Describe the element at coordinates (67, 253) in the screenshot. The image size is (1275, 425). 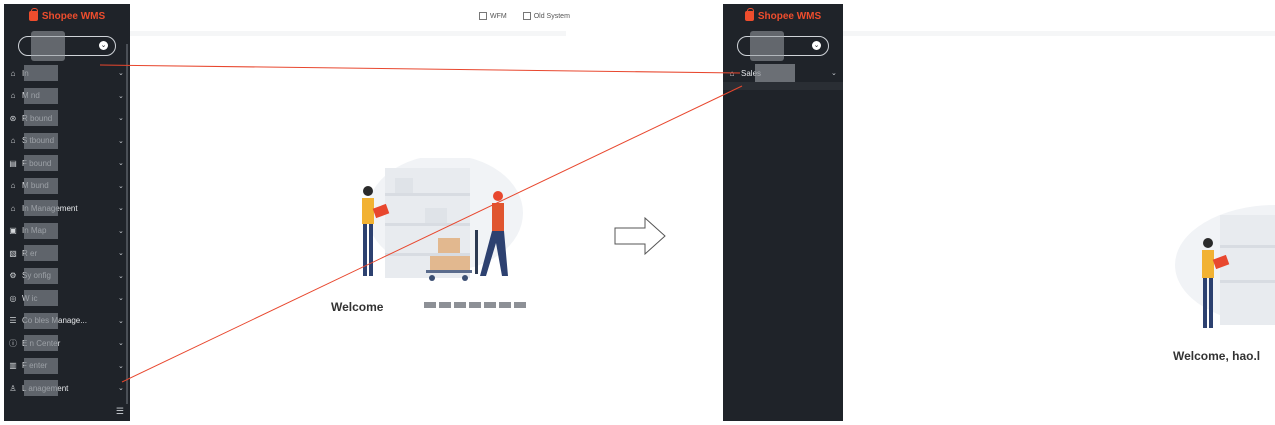
I see `sidebar-item: ▧R er⌄` at that location.